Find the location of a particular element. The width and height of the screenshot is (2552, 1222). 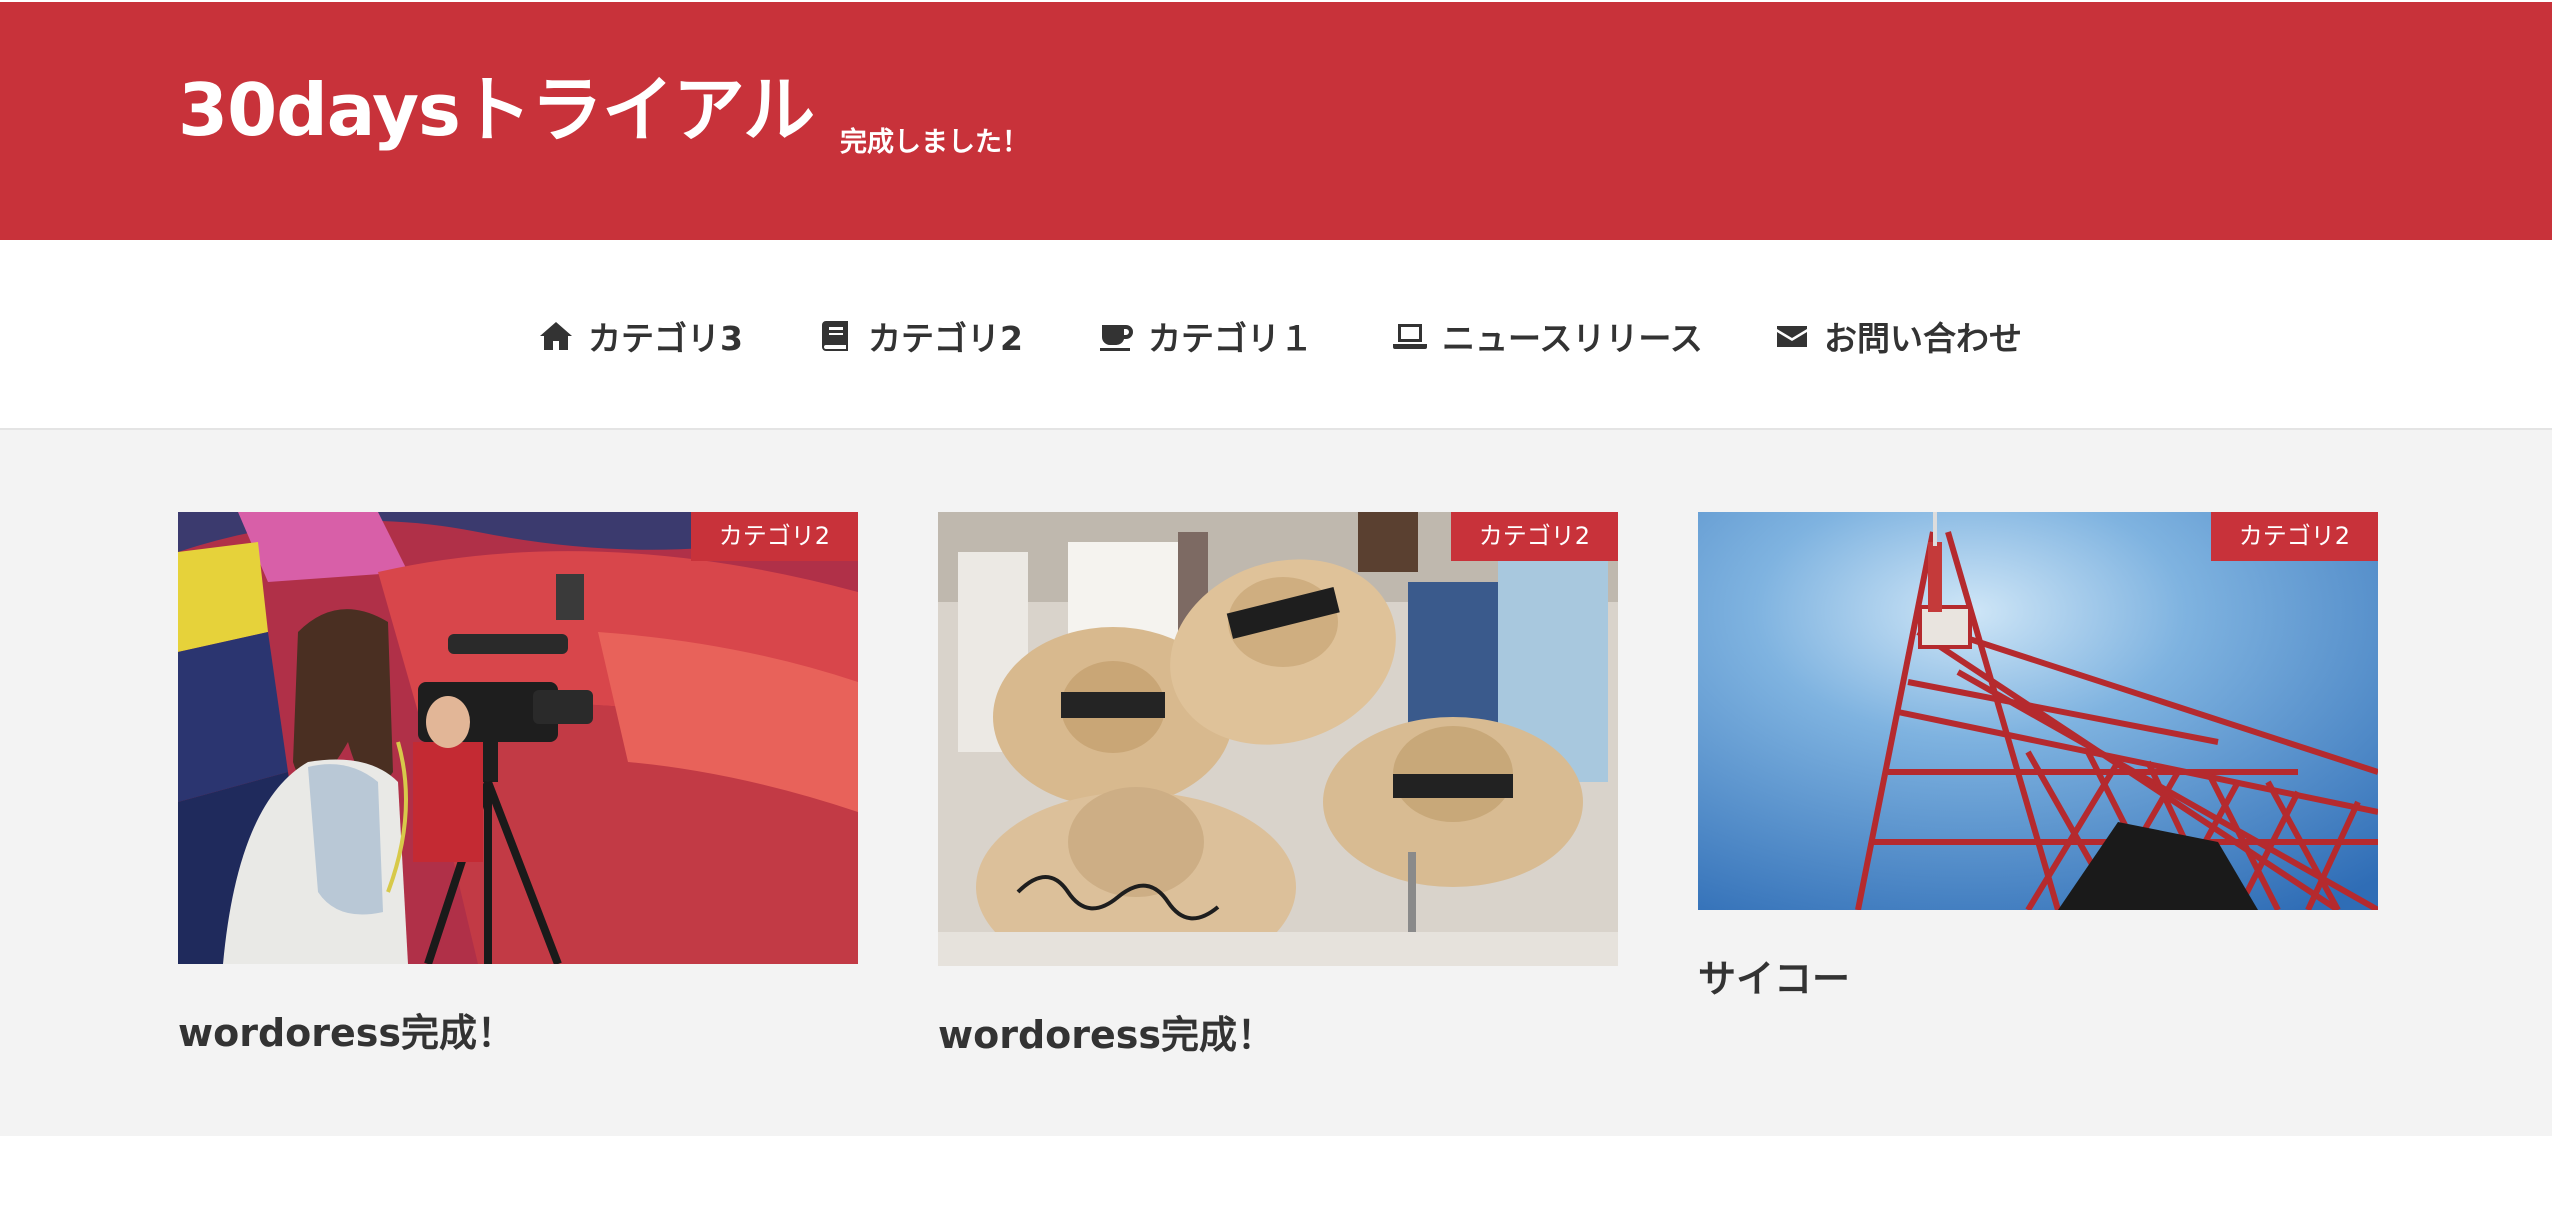

post-card: カテゴリ2 サイコー is located at coordinates (2038, 757).